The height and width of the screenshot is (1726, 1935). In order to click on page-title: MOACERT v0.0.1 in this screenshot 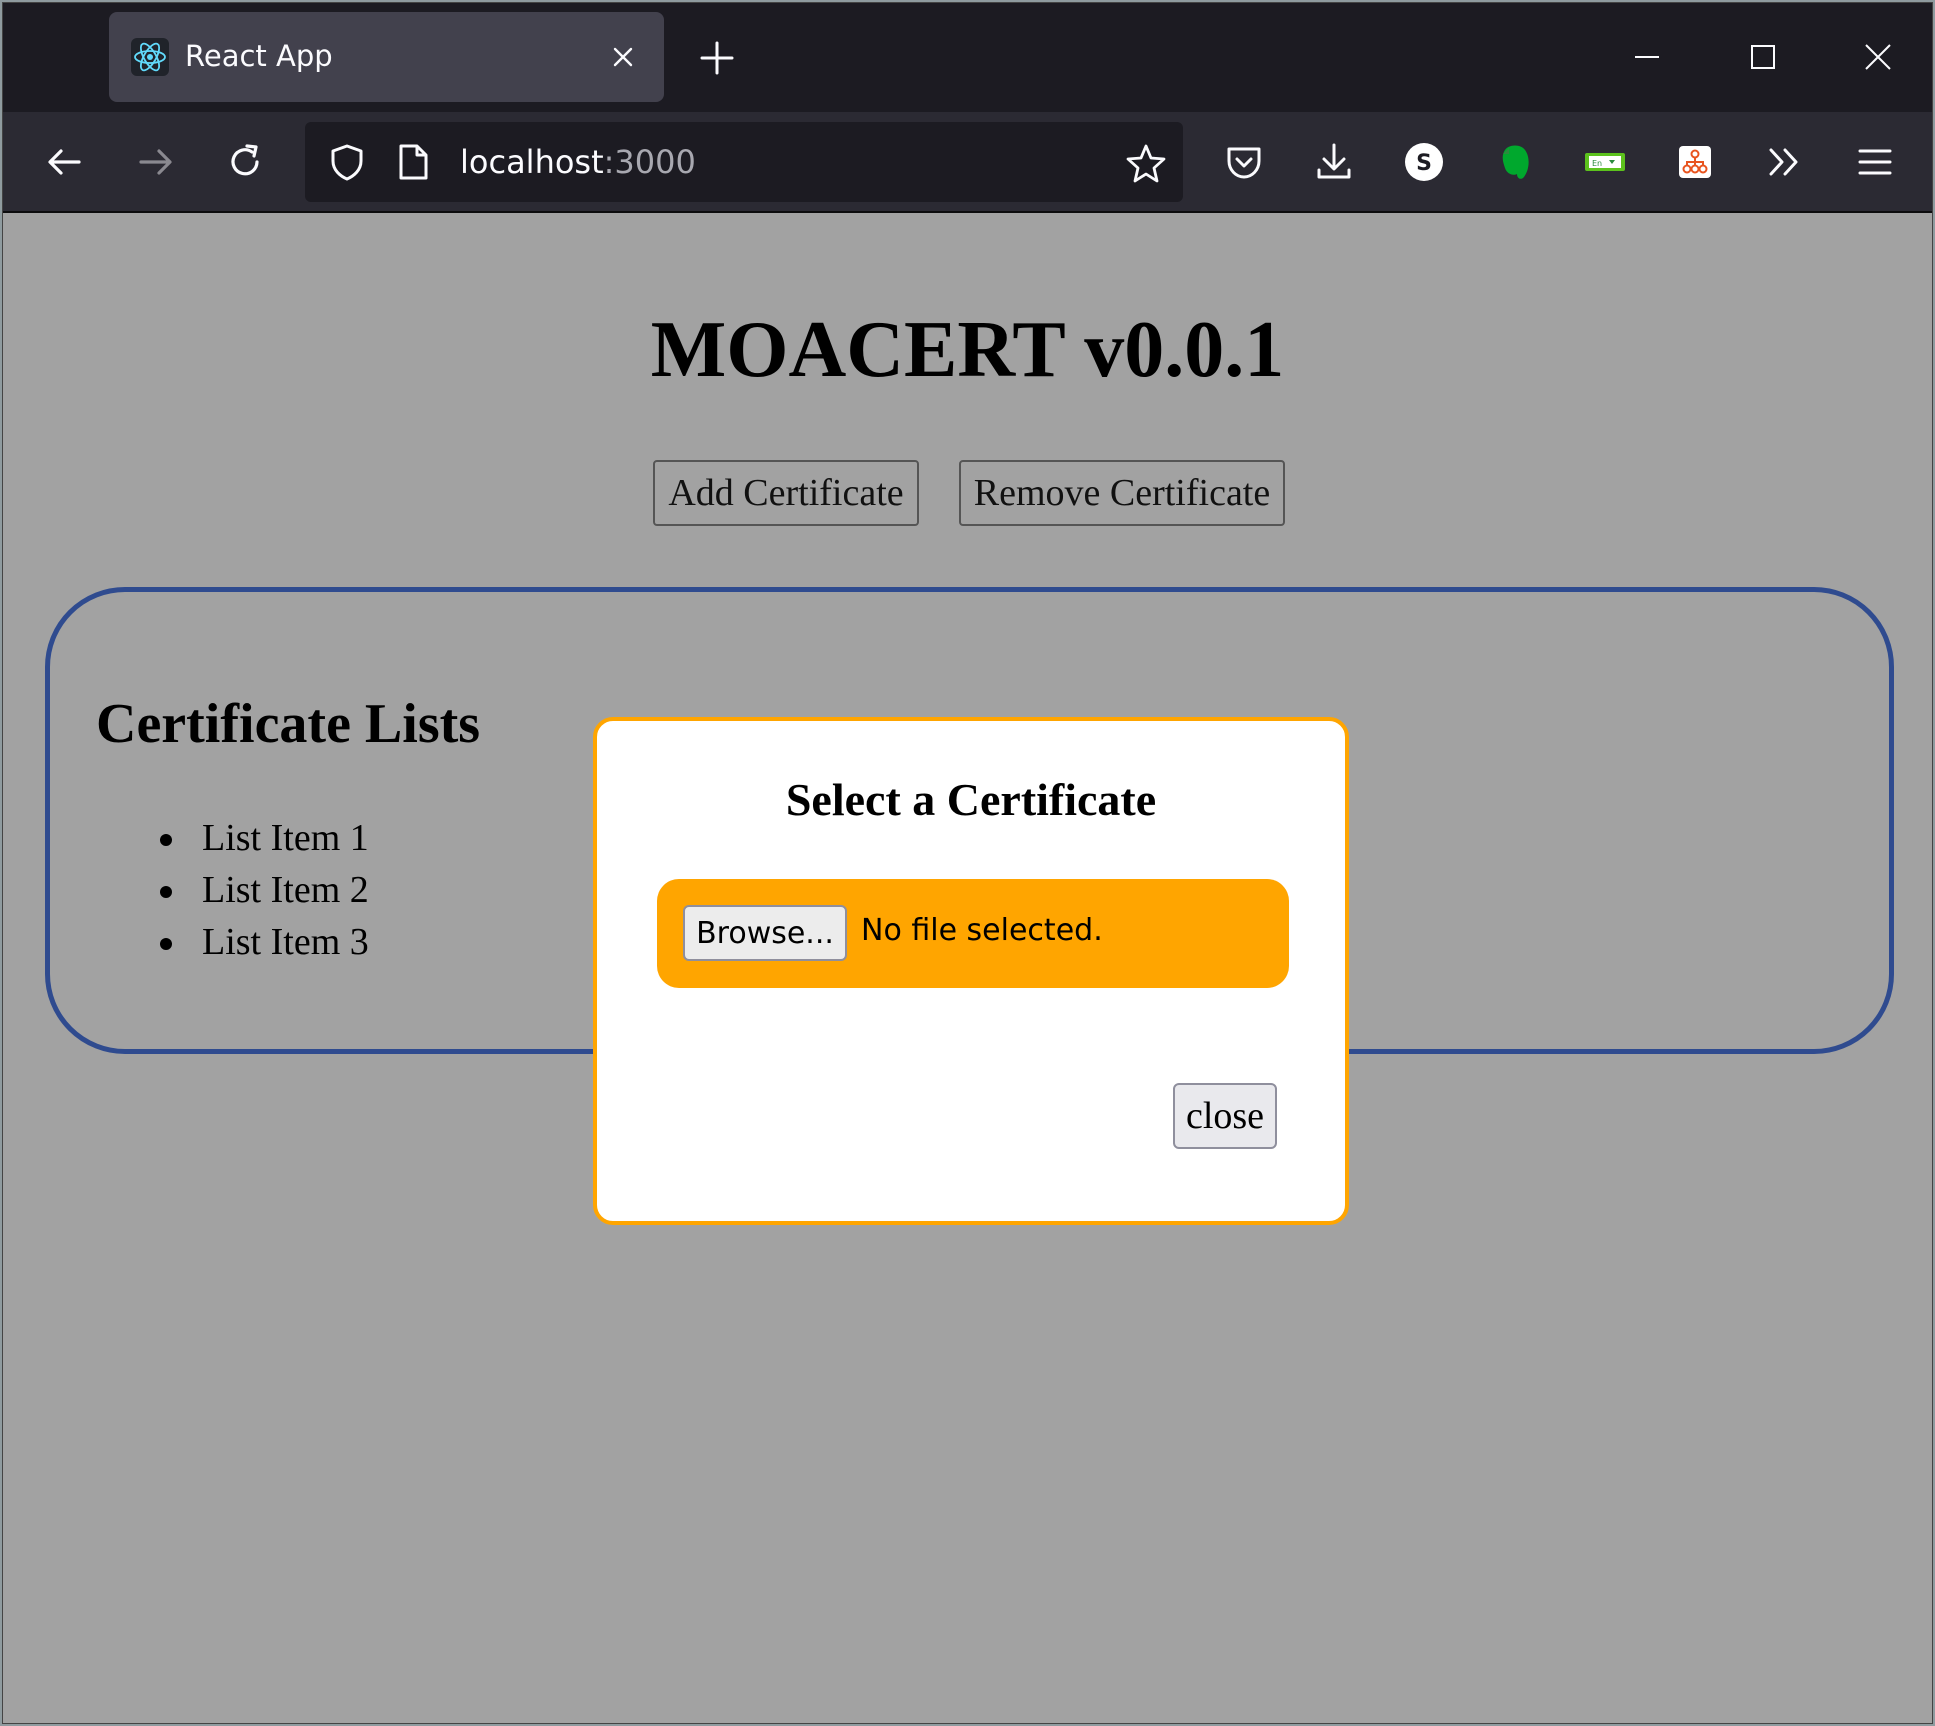, I will do `click(967, 350)`.